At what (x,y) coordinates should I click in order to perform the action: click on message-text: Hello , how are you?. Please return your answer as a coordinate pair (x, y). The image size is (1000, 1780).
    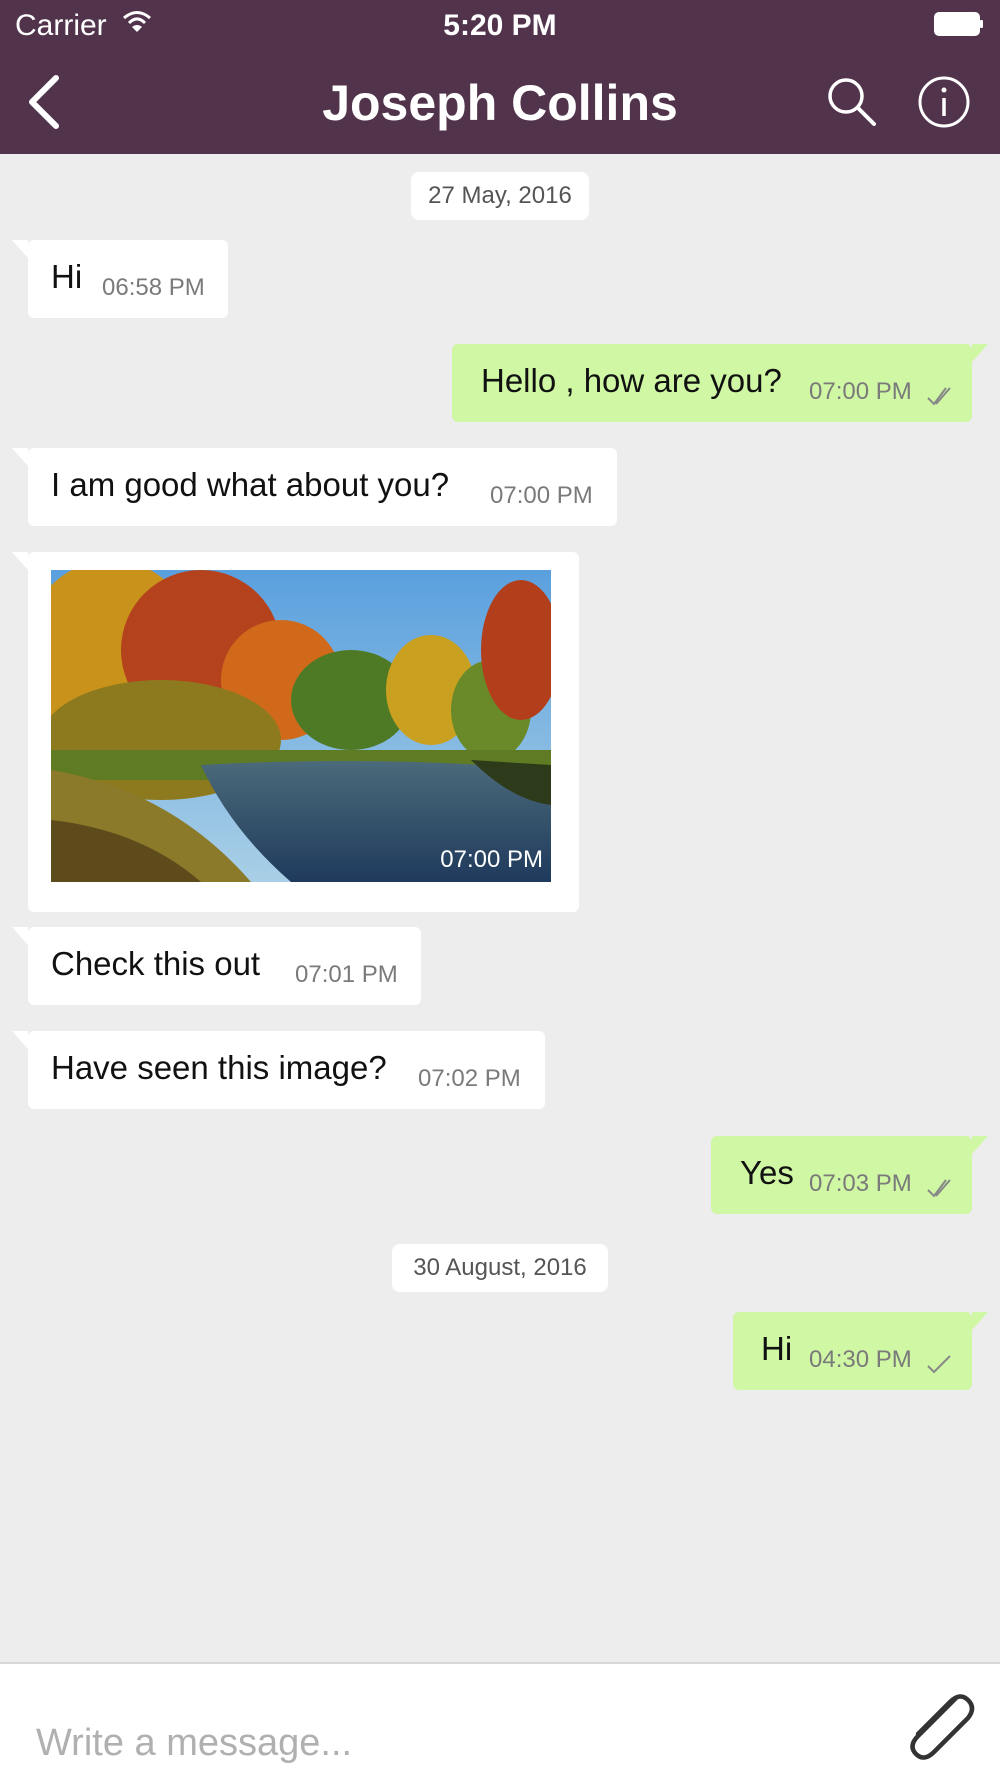
    Looking at the image, I should click on (631, 380).